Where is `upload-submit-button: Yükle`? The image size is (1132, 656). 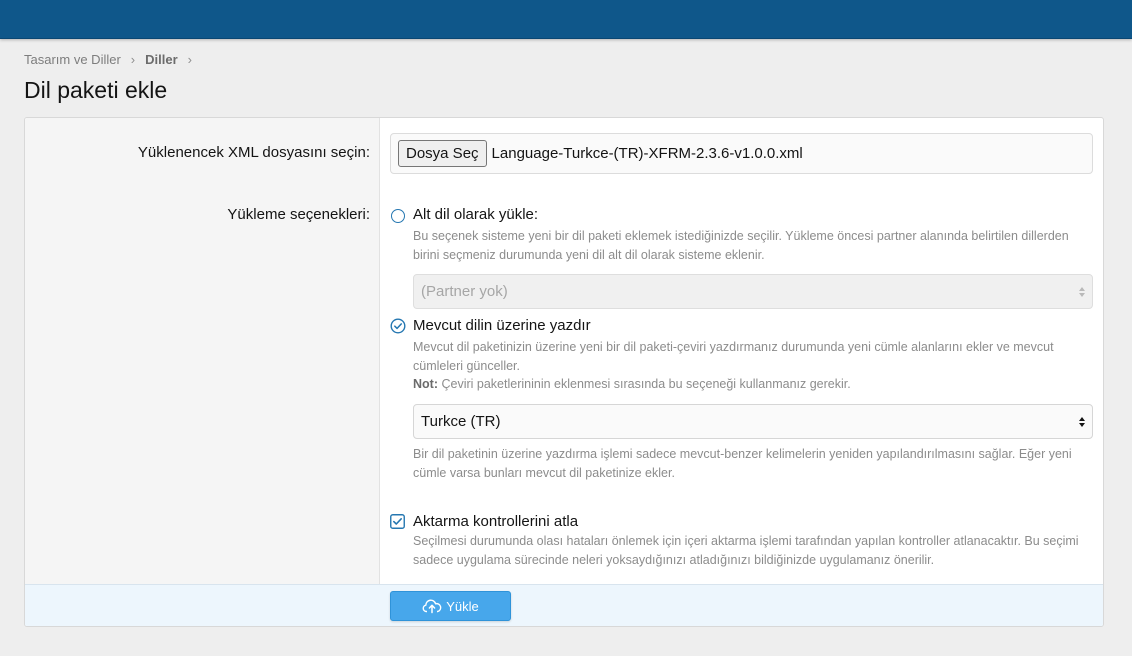 upload-submit-button: Yükle is located at coordinates (450, 606).